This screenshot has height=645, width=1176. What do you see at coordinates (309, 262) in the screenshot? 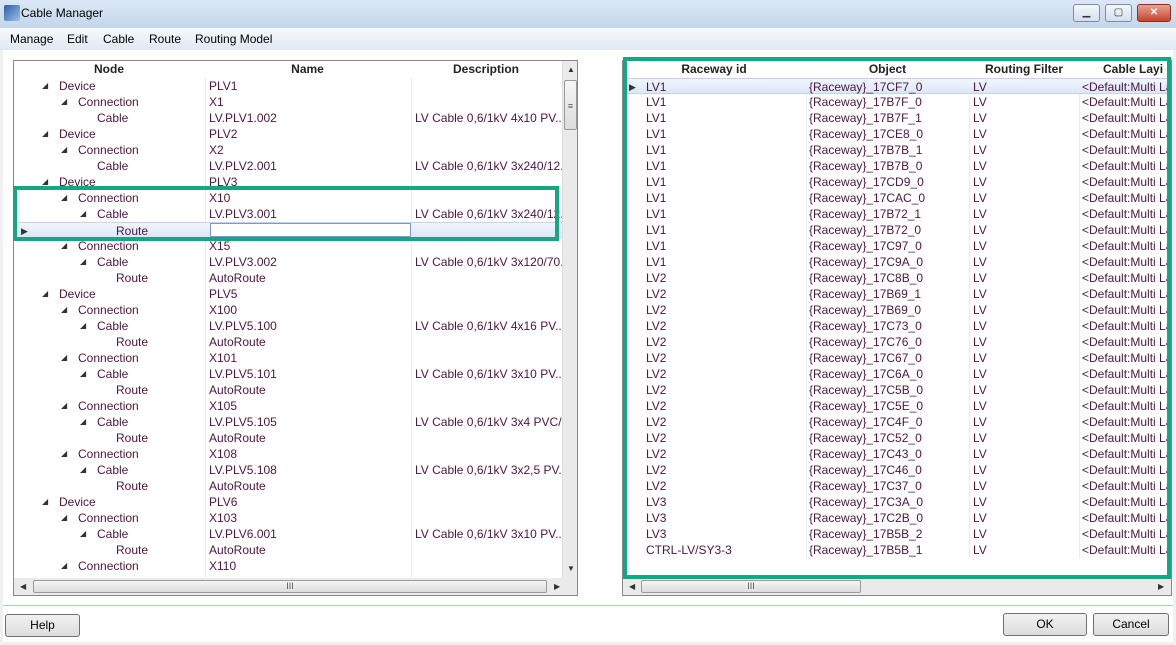
I see `name-cell: LV.PLV3.002` at bounding box center [309, 262].